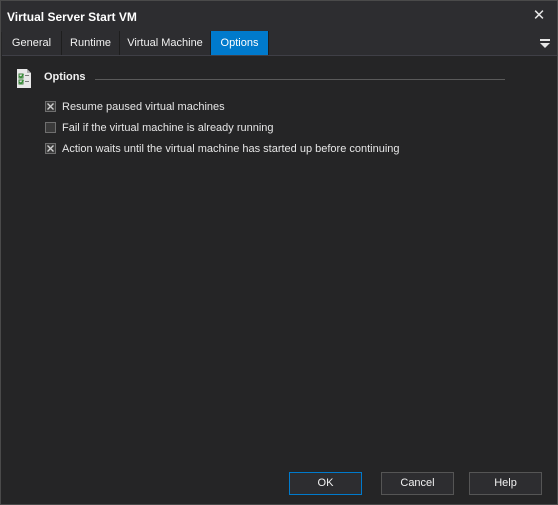  I want to click on menu-arrow-icon, so click(545, 43).